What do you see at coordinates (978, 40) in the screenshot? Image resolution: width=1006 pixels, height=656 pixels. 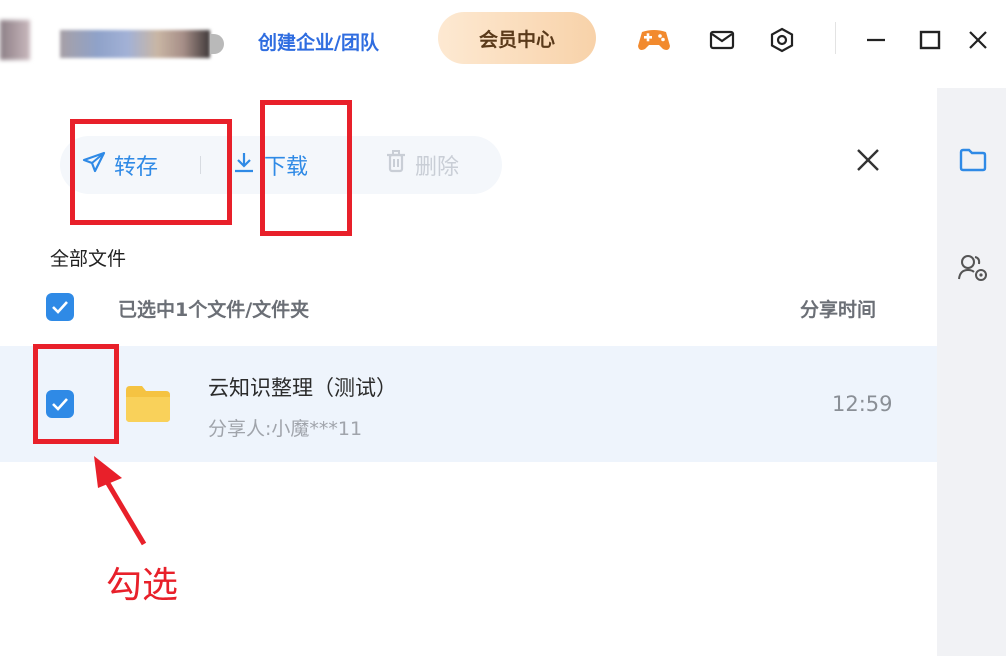 I see `close-icon` at bounding box center [978, 40].